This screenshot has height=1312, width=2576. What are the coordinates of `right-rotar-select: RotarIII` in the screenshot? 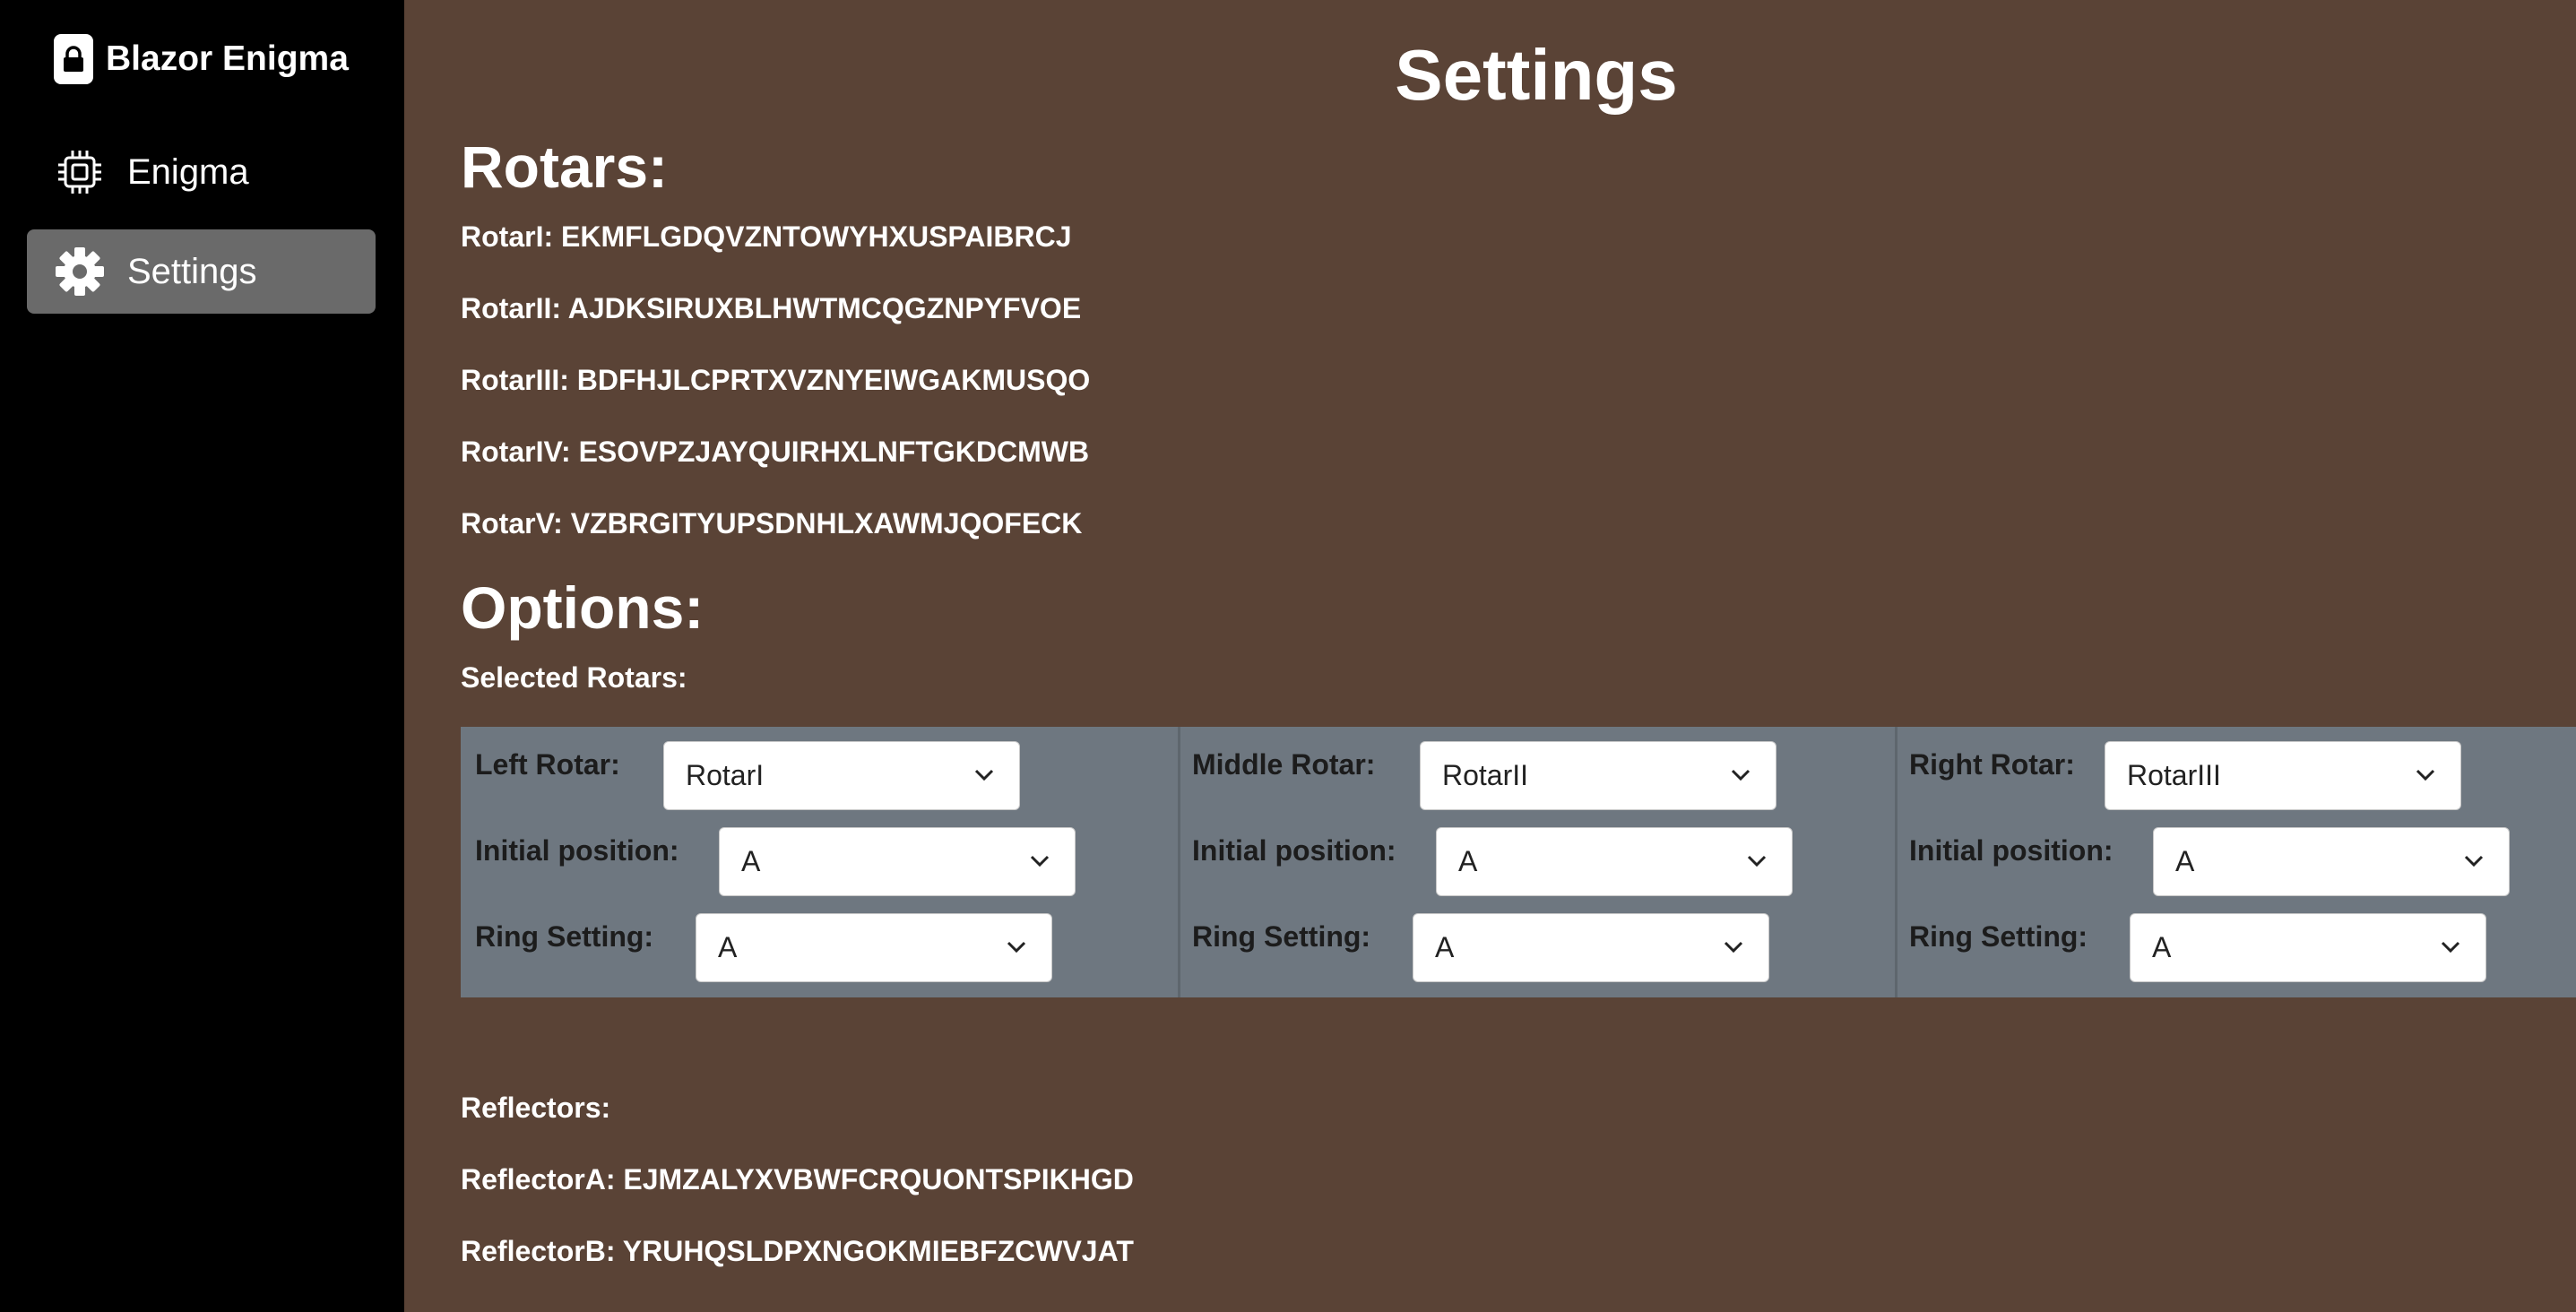 It's located at (2283, 775).